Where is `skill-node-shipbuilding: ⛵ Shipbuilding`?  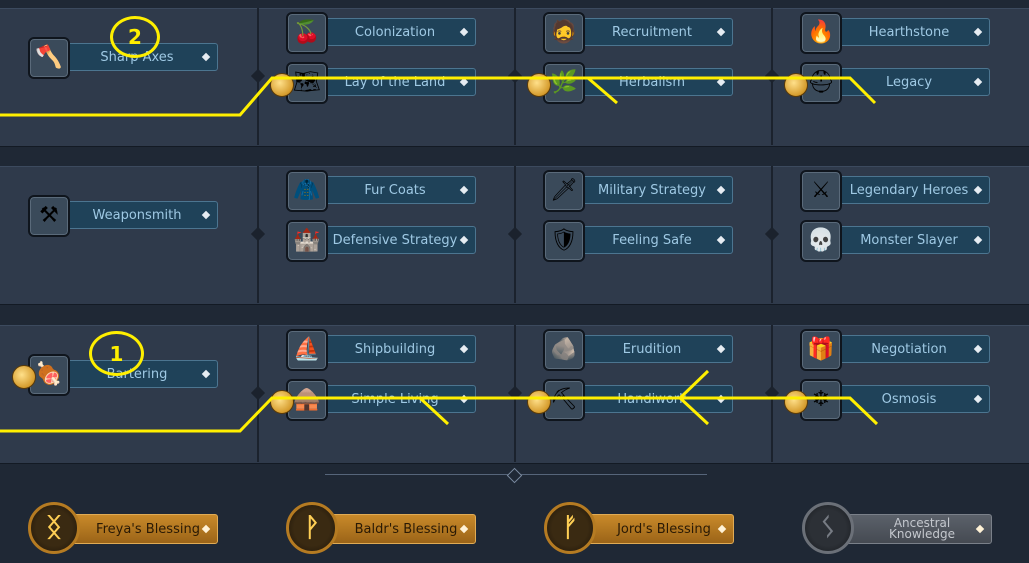
skill-node-shipbuilding: ⛵ Shipbuilding is located at coordinates (386, 350).